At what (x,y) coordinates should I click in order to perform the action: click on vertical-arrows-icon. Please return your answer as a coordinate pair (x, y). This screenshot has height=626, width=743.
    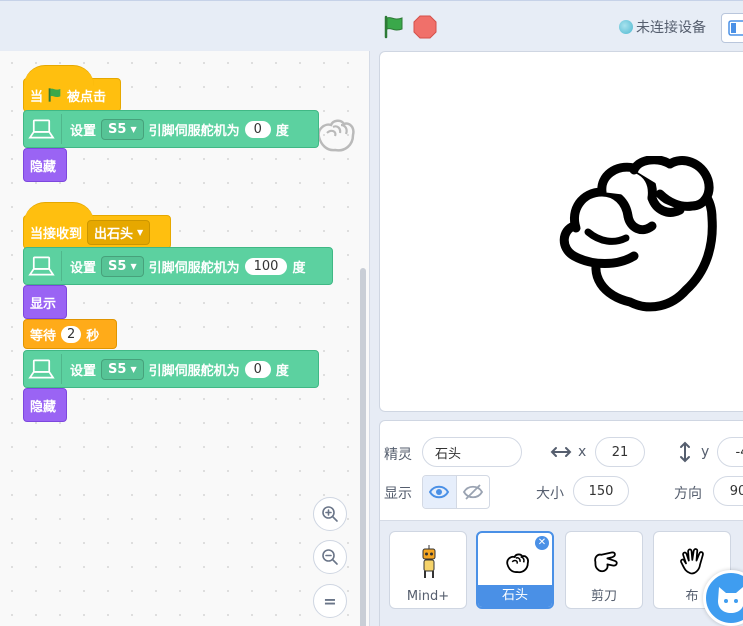
    Looking at the image, I should click on (685, 452).